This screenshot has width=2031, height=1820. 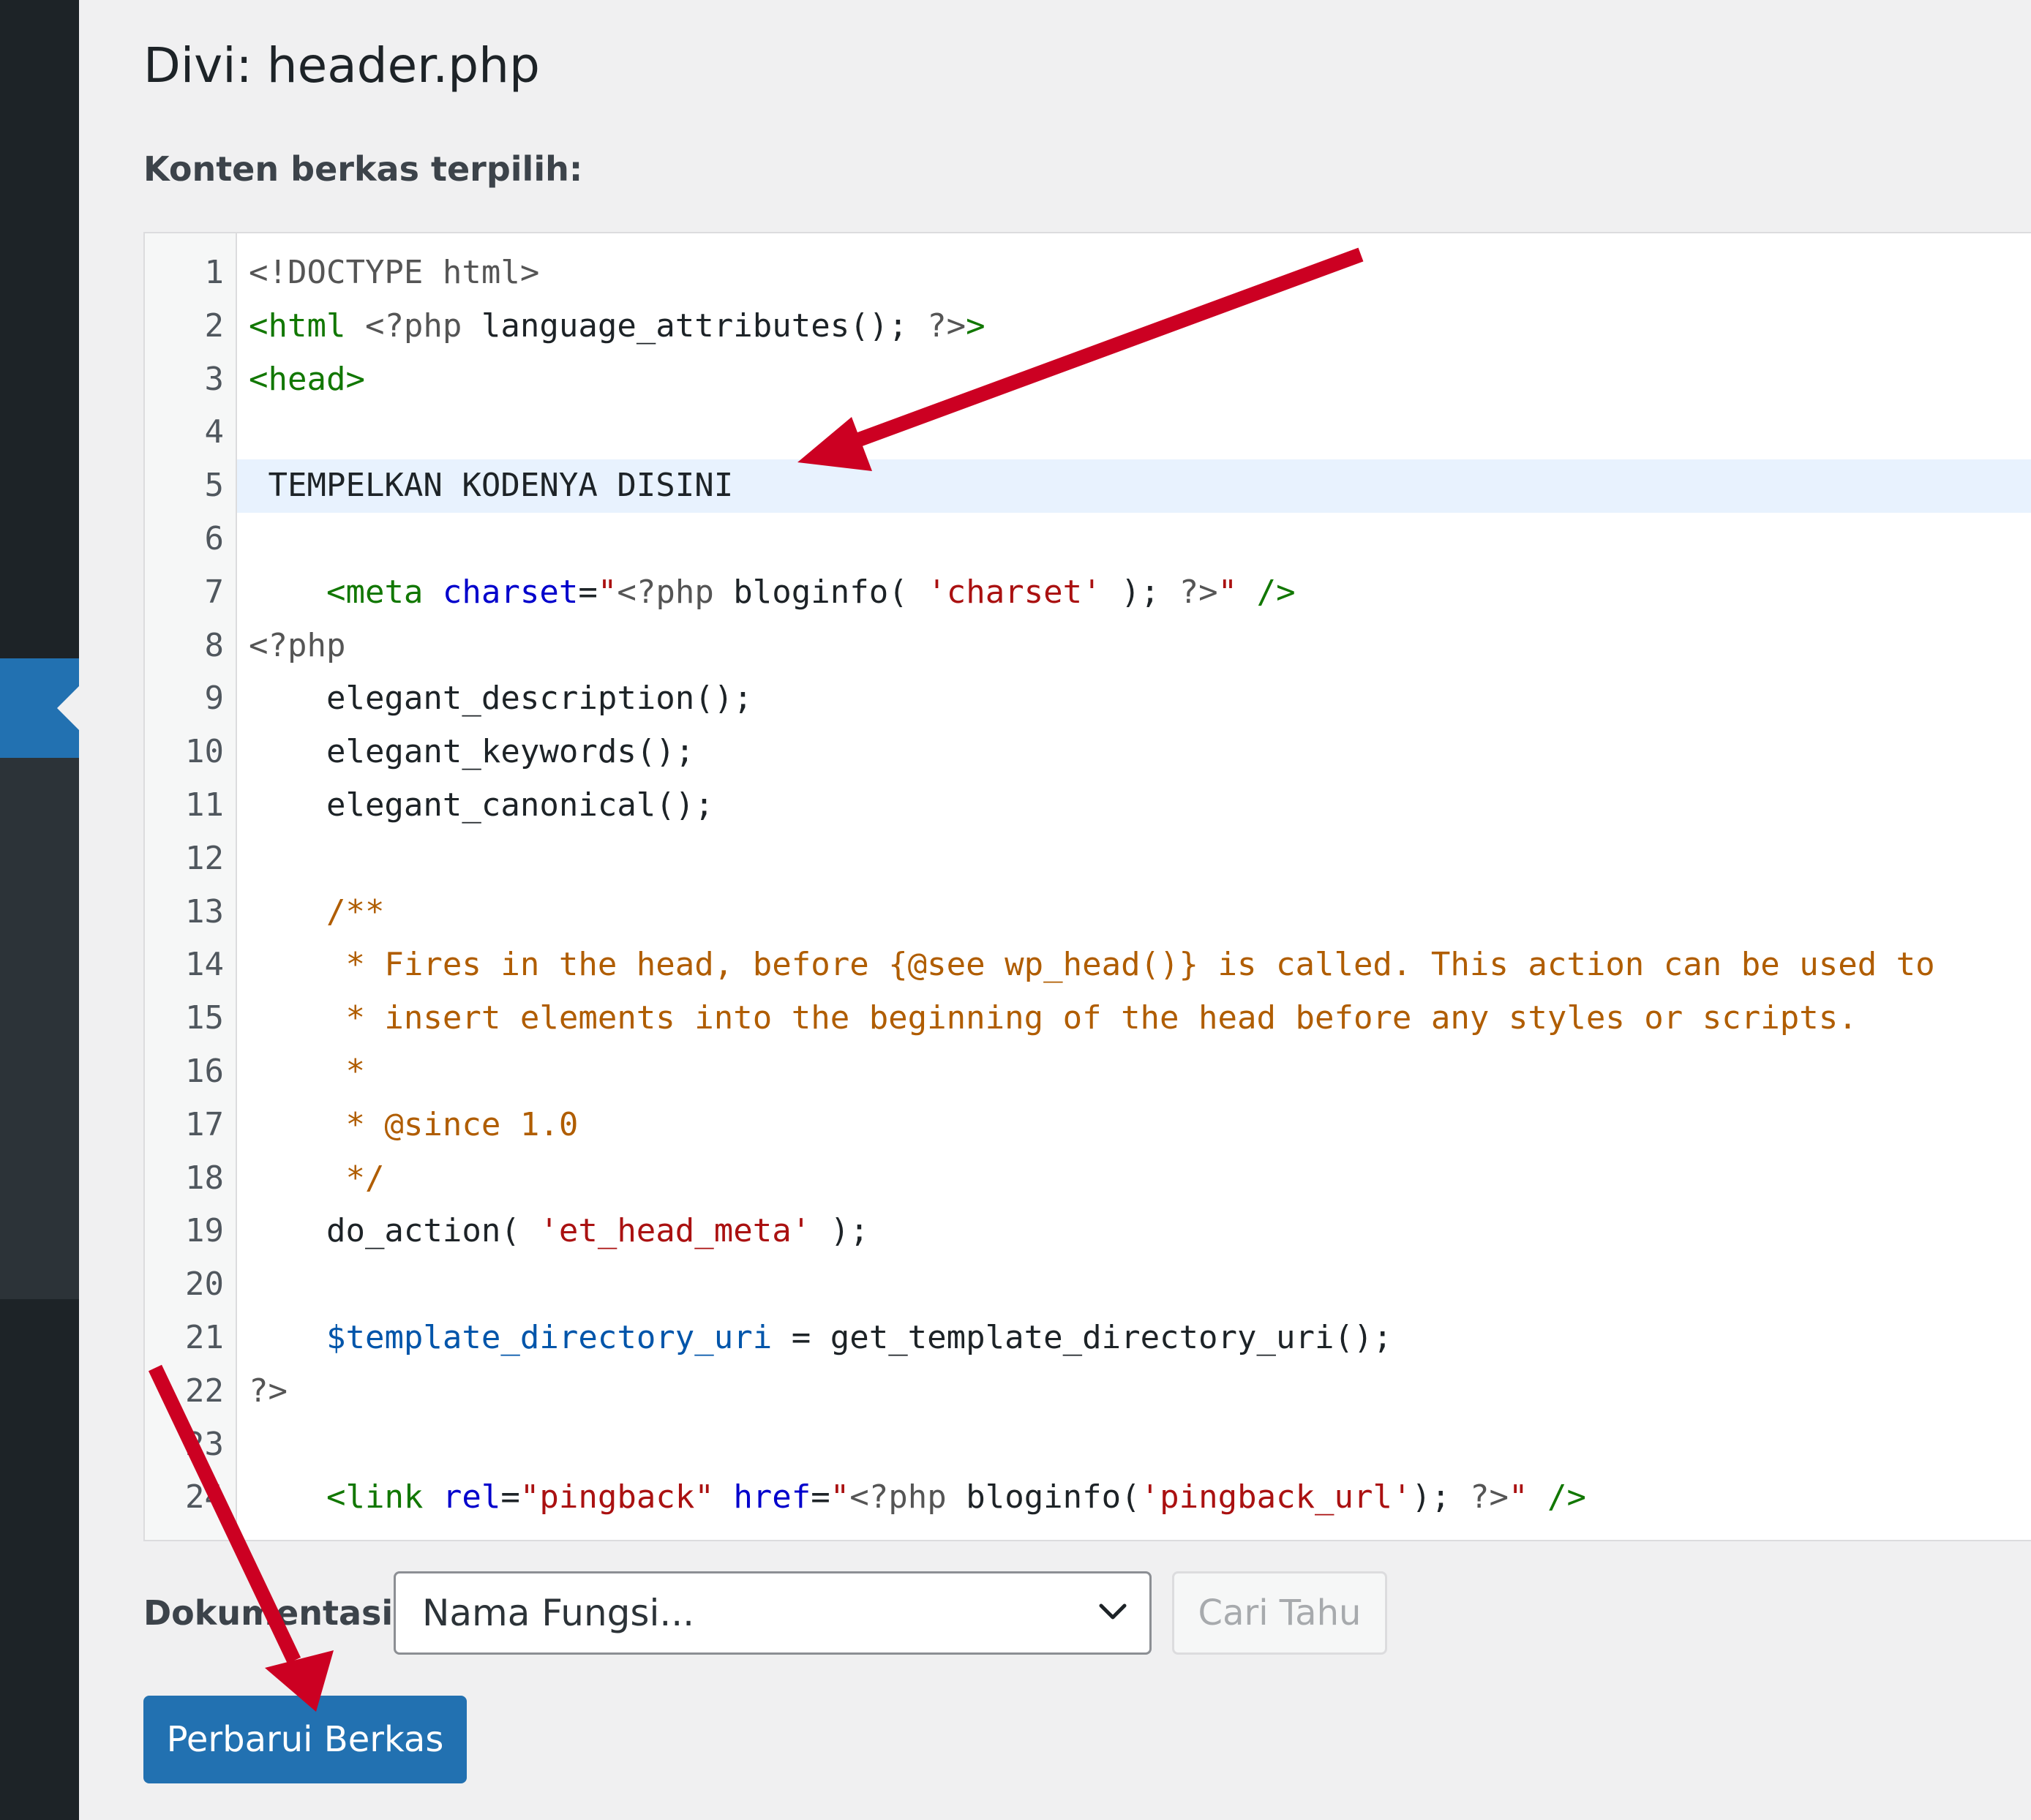 What do you see at coordinates (214, 432) in the screenshot?
I see `line-number: 4` at bounding box center [214, 432].